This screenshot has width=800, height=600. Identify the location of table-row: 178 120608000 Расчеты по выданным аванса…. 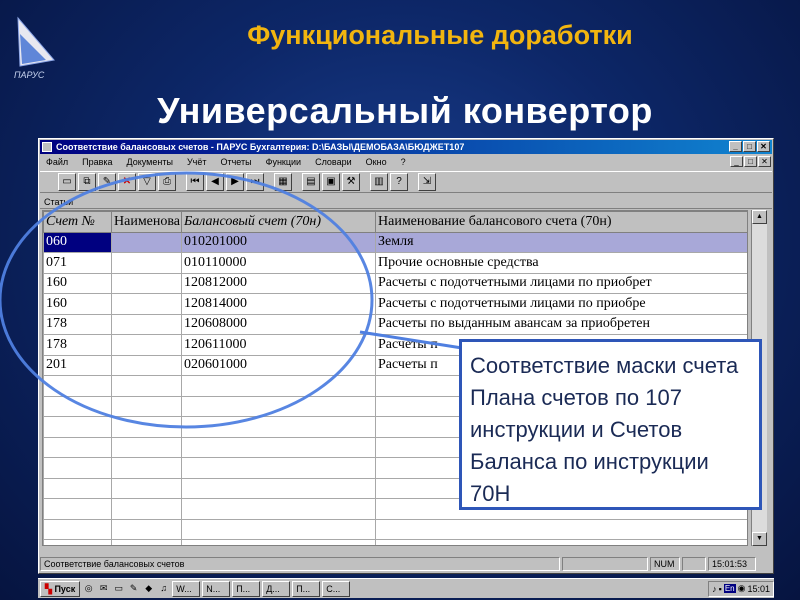
(395, 324).